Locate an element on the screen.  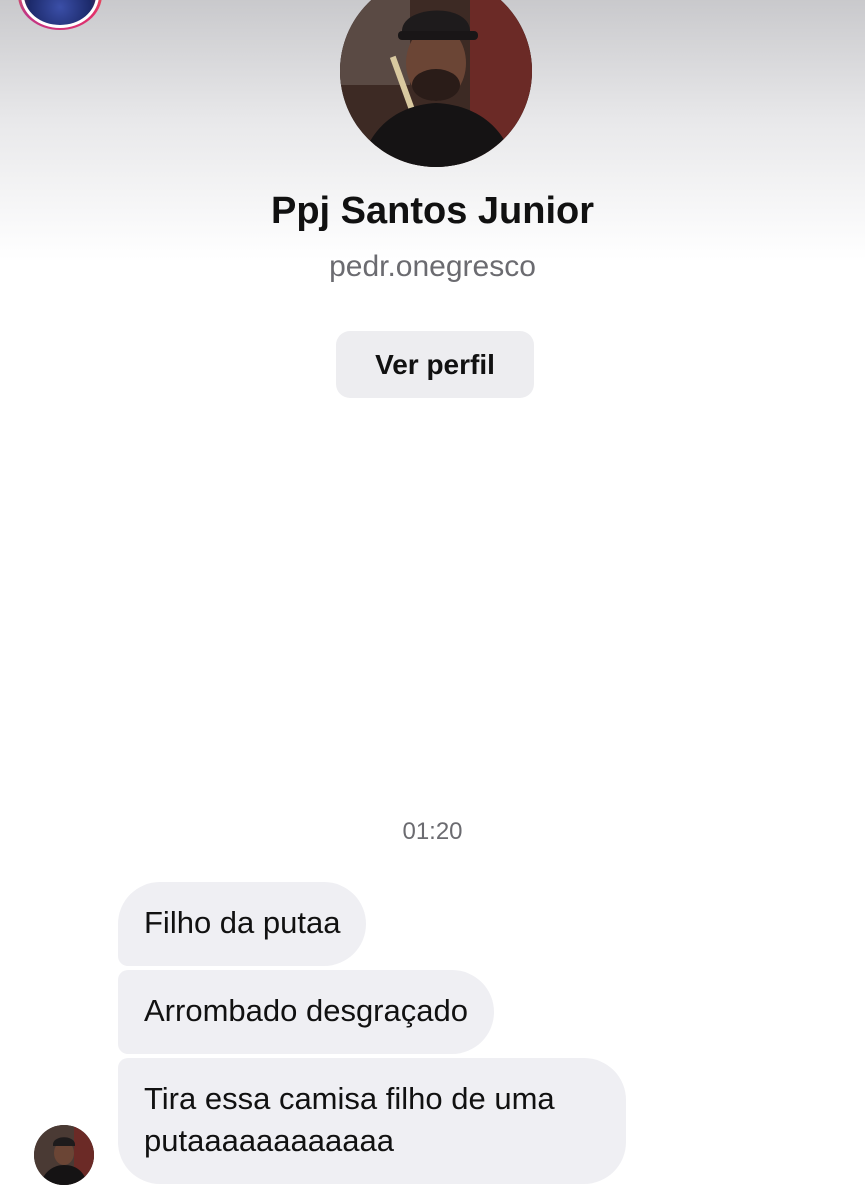
sender-photo is located at coordinates (64, 1155).